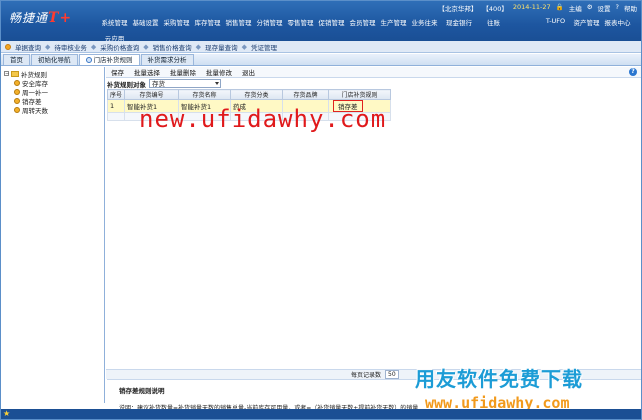 This screenshot has width=642, height=420. Describe the element at coordinates (70, 47) in the screenshot. I see `quick-pending-review: 待审核业务` at that location.